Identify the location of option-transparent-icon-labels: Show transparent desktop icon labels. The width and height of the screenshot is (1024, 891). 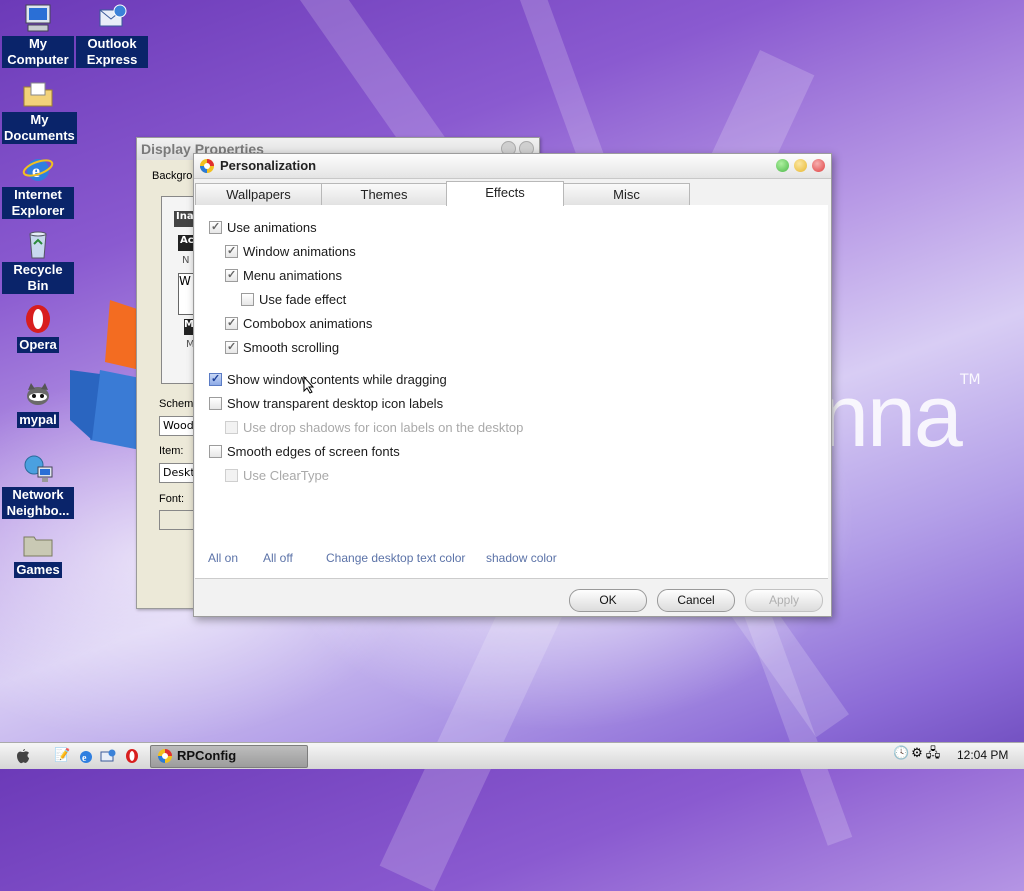
(326, 404).